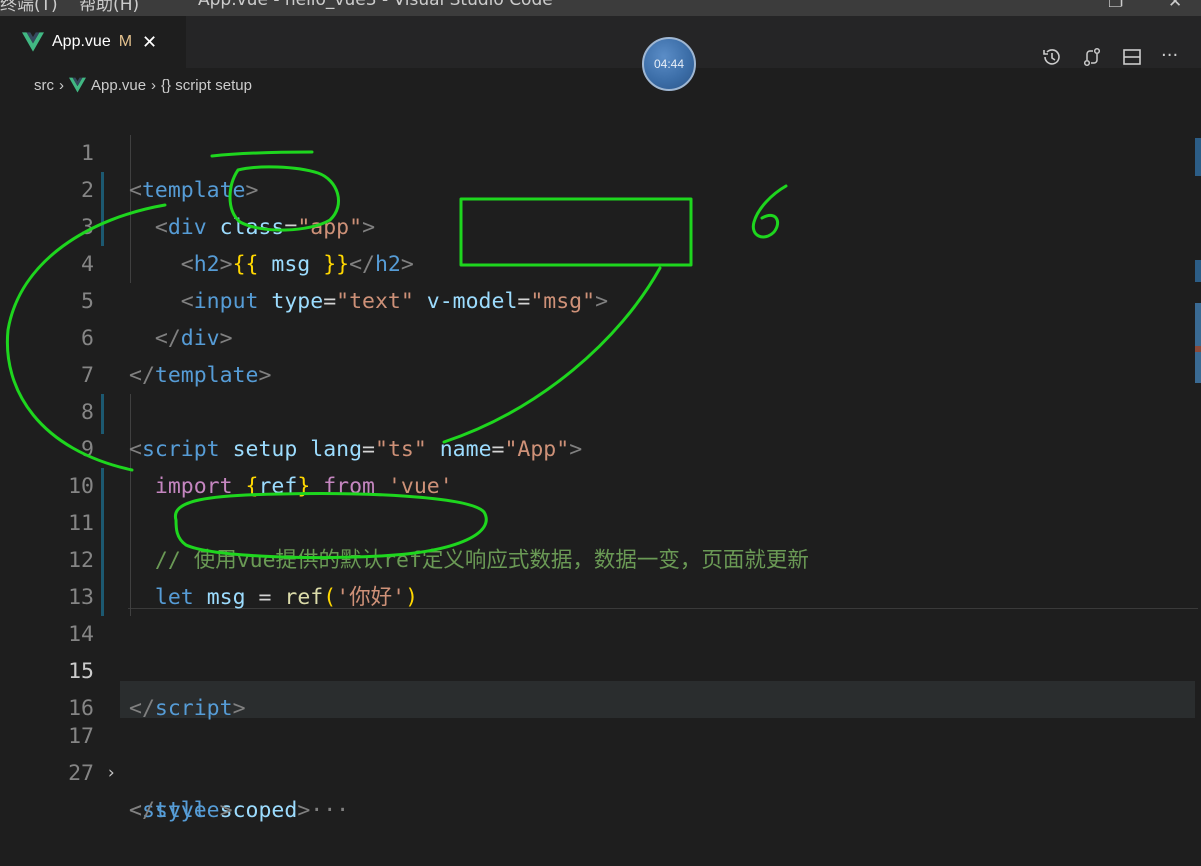  I want to click on timeline-icon, so click(1052, 57).